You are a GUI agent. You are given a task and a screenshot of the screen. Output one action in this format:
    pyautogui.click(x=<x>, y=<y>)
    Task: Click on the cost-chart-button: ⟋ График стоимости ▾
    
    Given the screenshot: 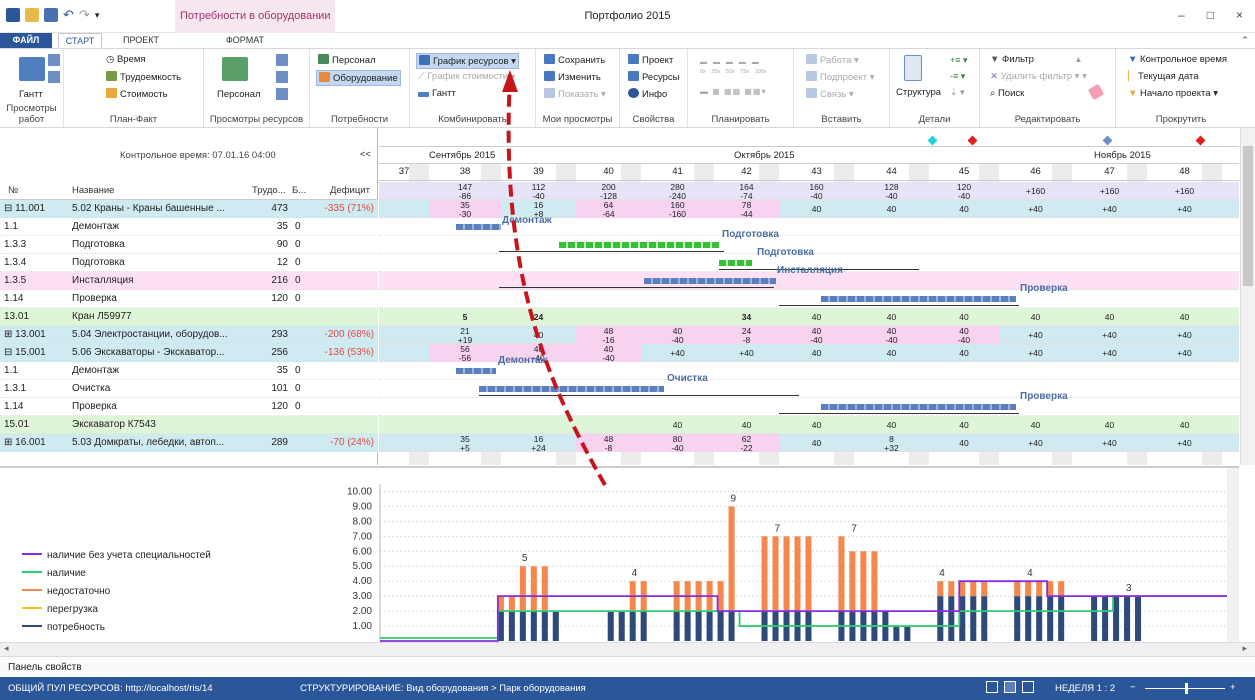 What is the action you would take?
    pyautogui.click(x=466, y=76)
    